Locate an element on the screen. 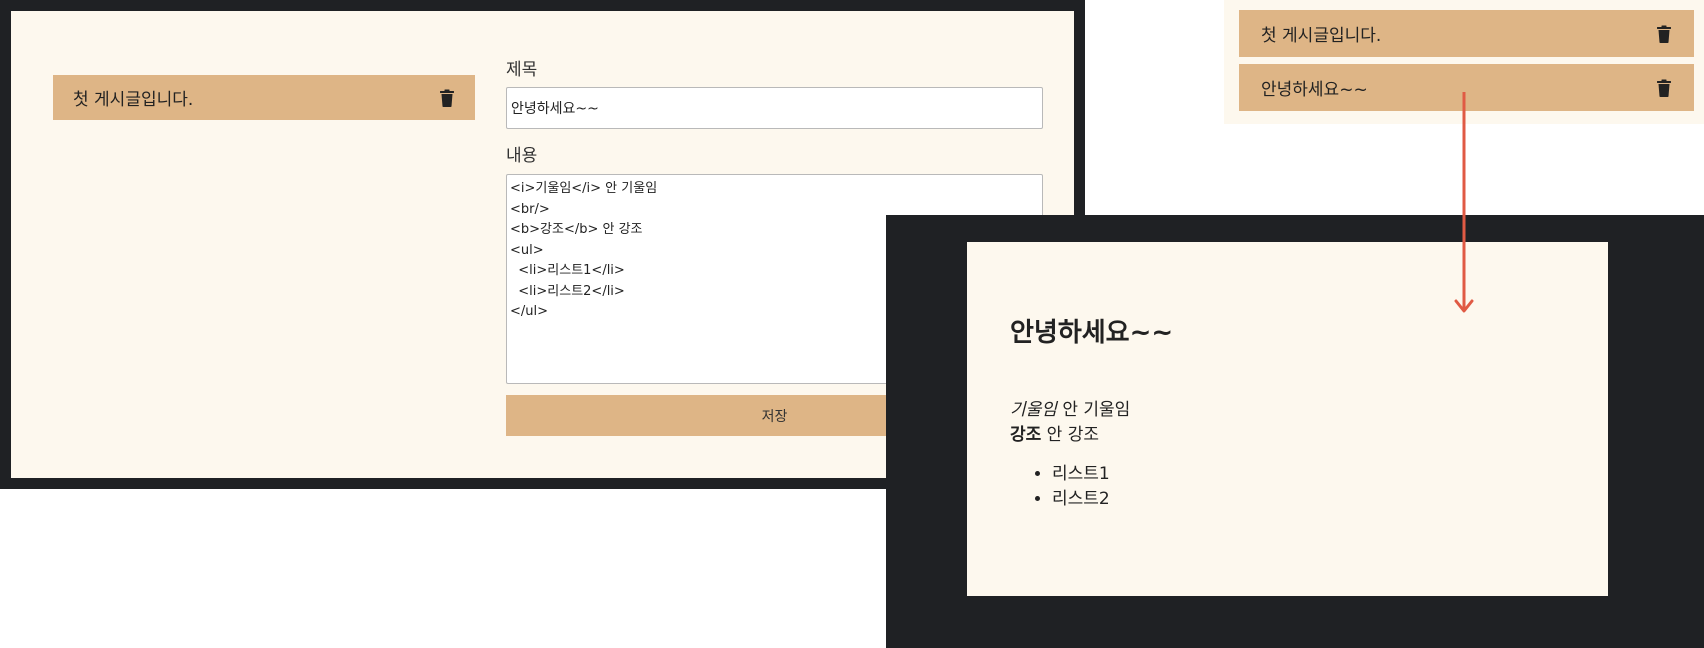 The image size is (1704, 648). post-list-item-title: 안녕하세요~~ is located at coordinates (1314, 90).